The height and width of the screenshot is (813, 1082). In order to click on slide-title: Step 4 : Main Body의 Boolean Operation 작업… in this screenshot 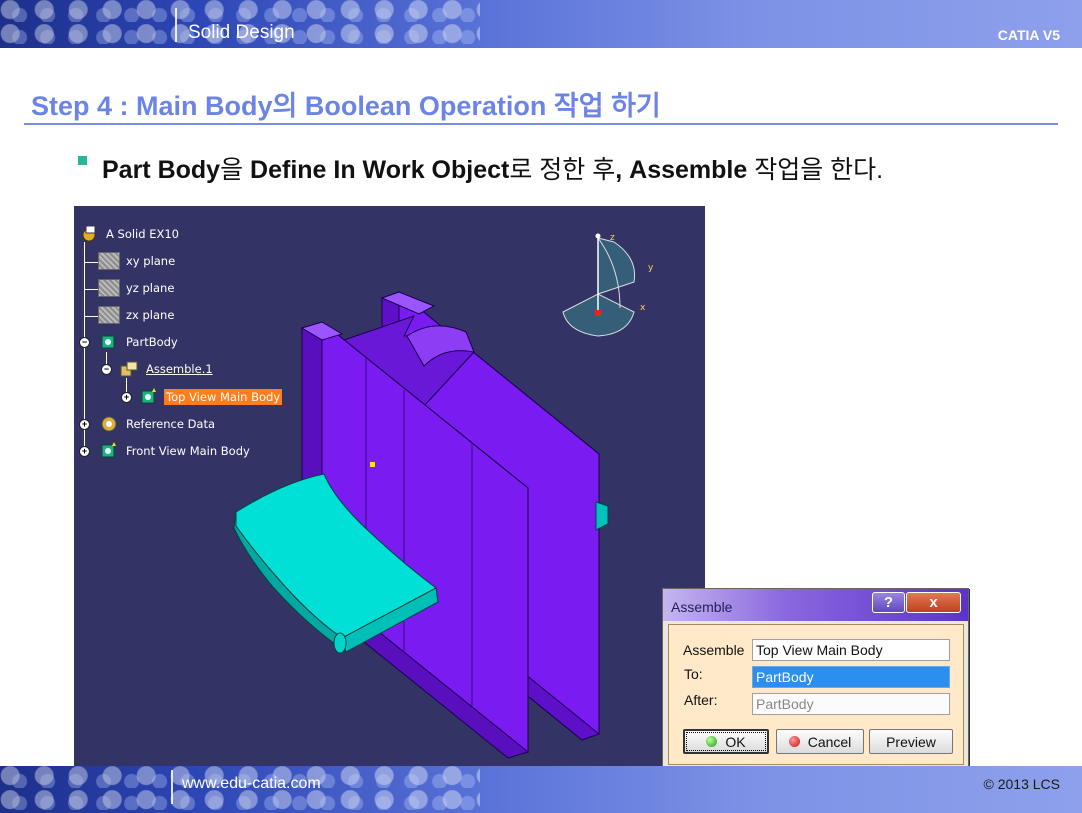, I will do `click(346, 106)`.